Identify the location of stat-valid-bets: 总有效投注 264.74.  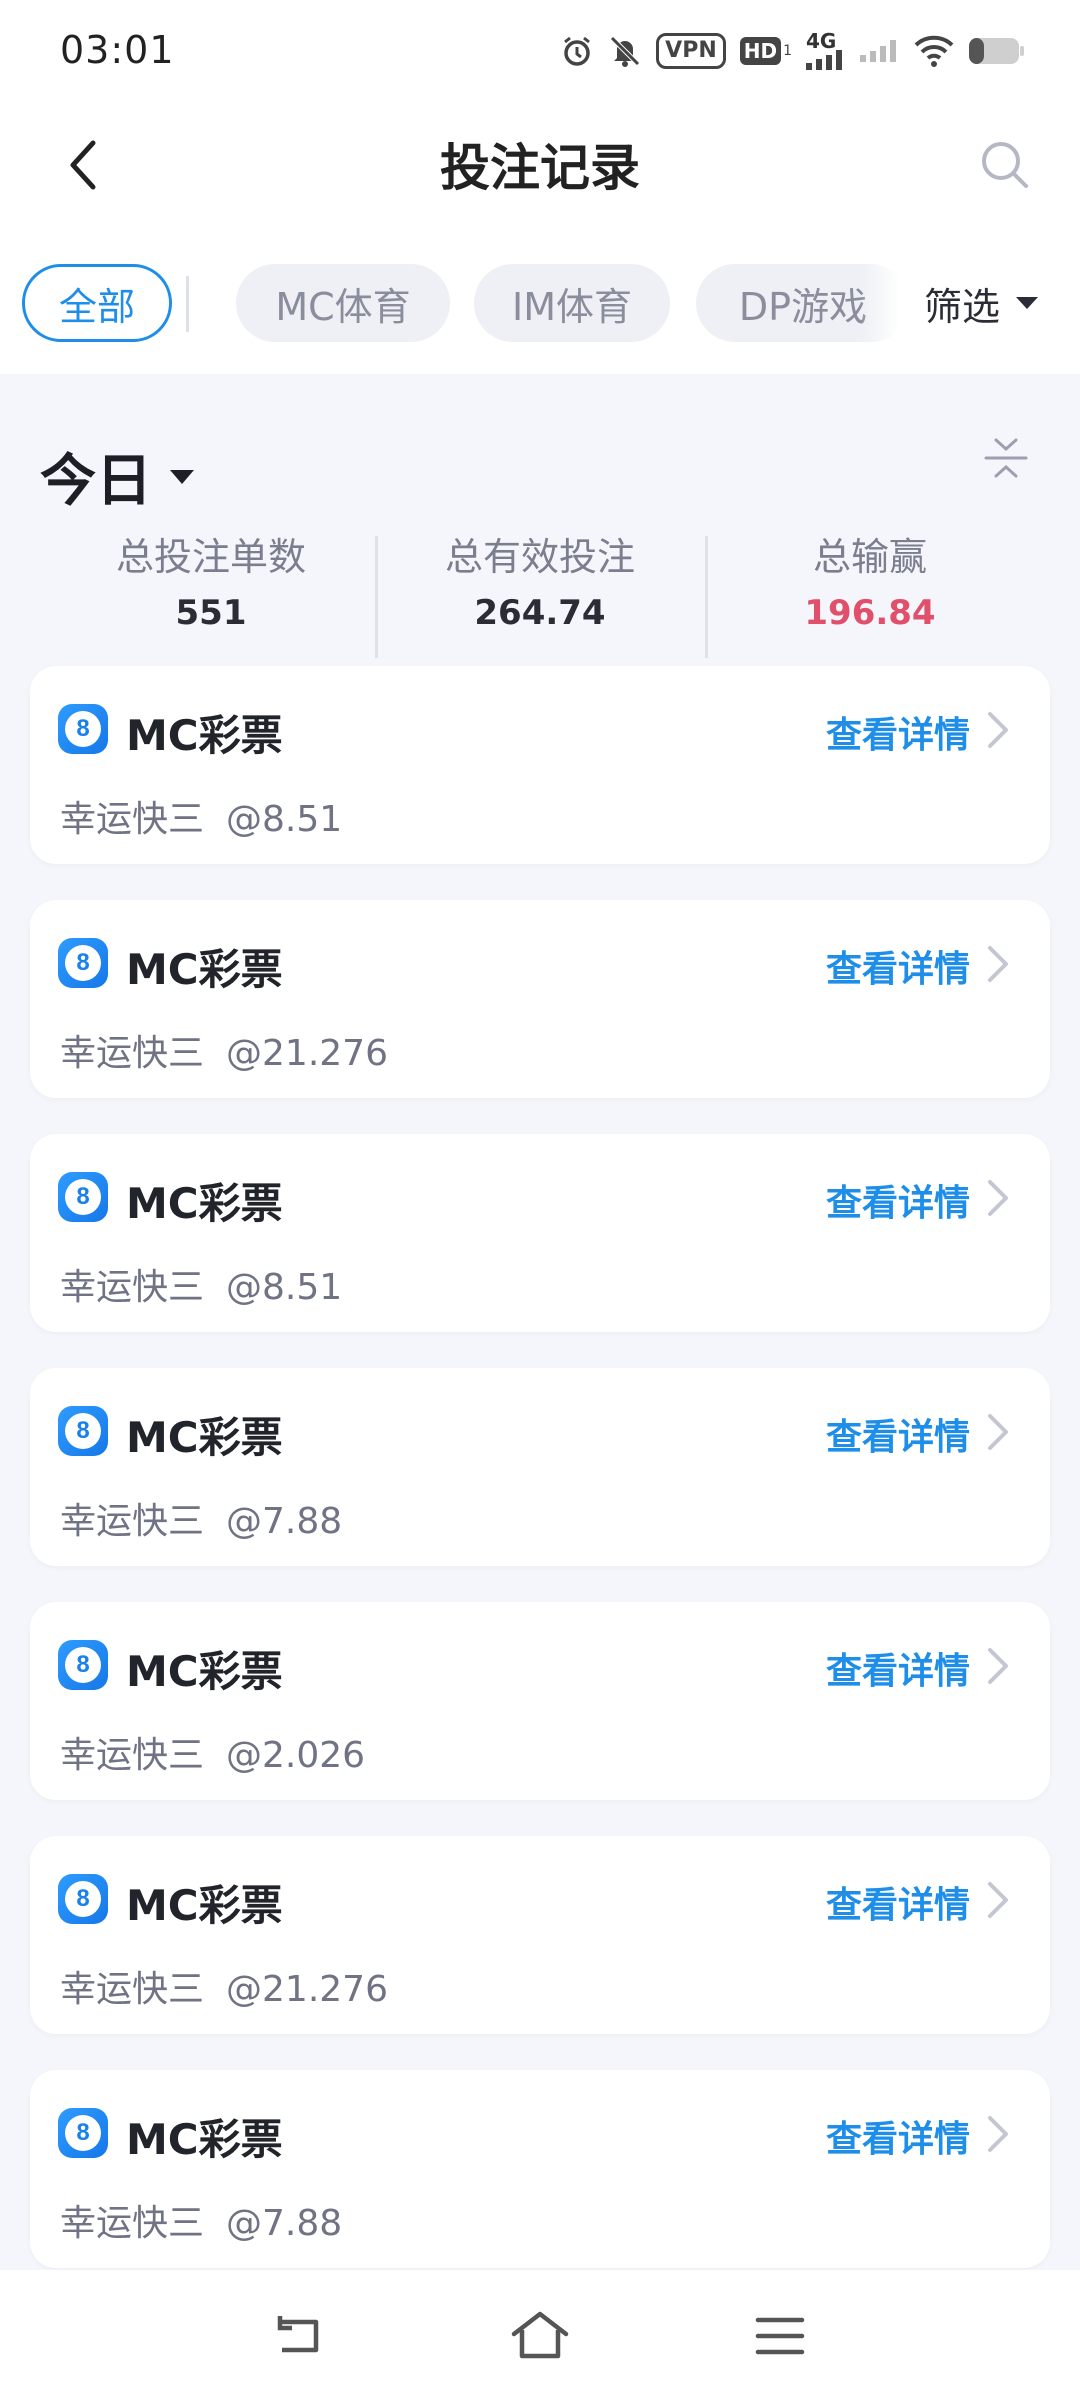
(540, 579).